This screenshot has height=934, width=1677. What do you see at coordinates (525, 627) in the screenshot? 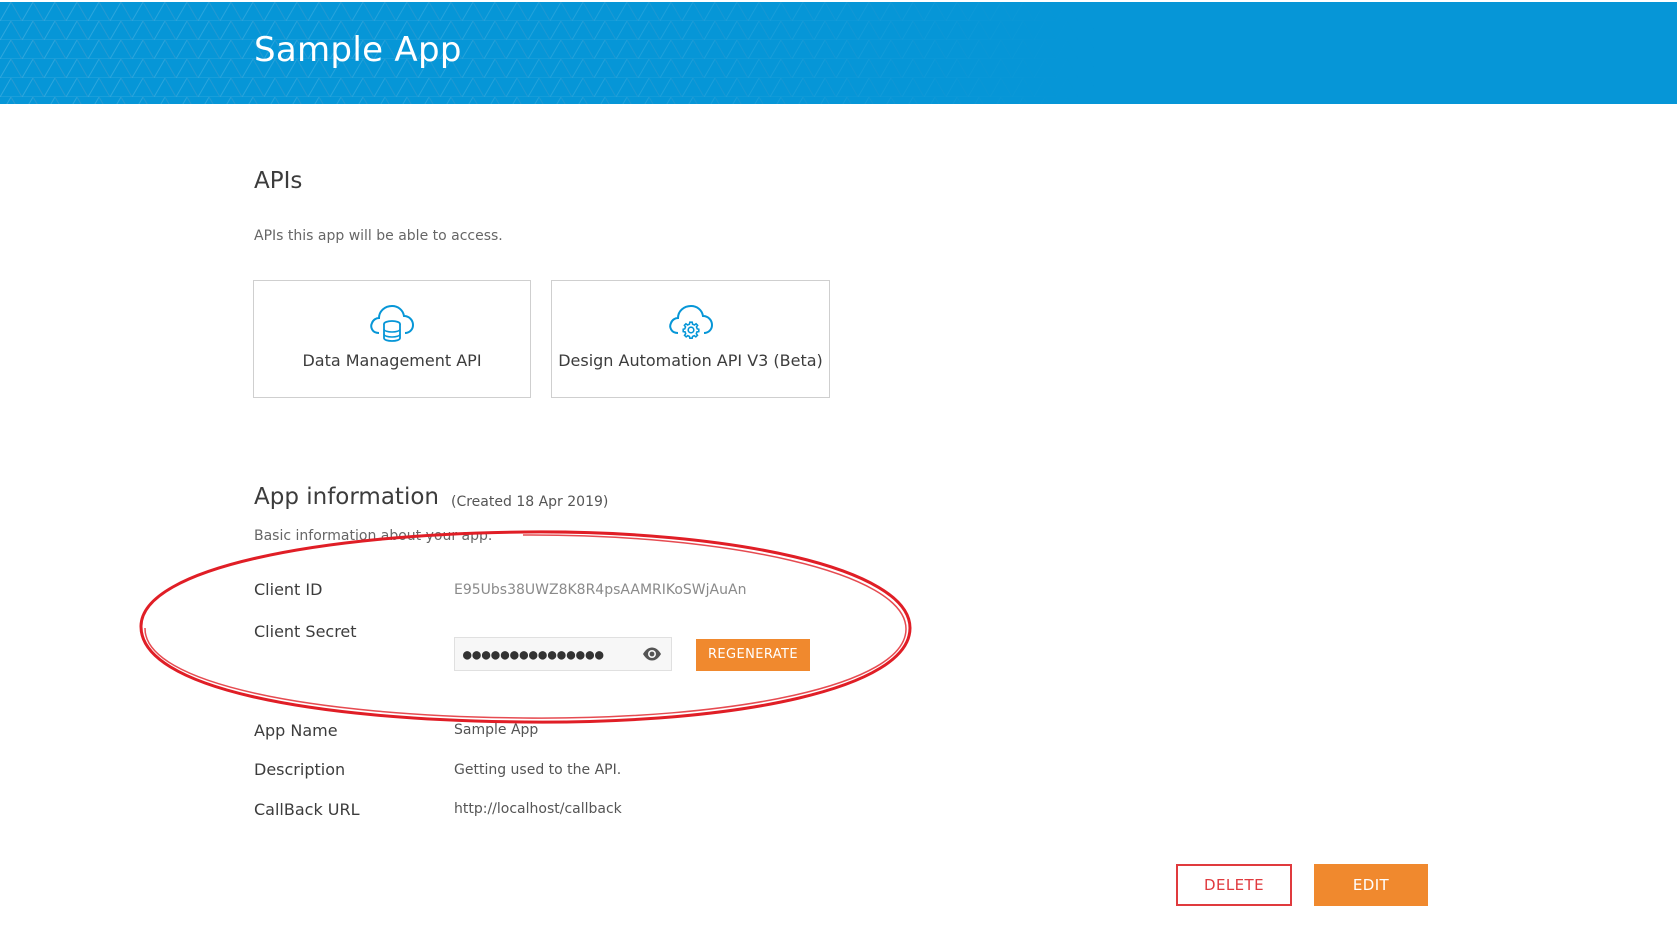
I see `red-annotation-ellipse` at bounding box center [525, 627].